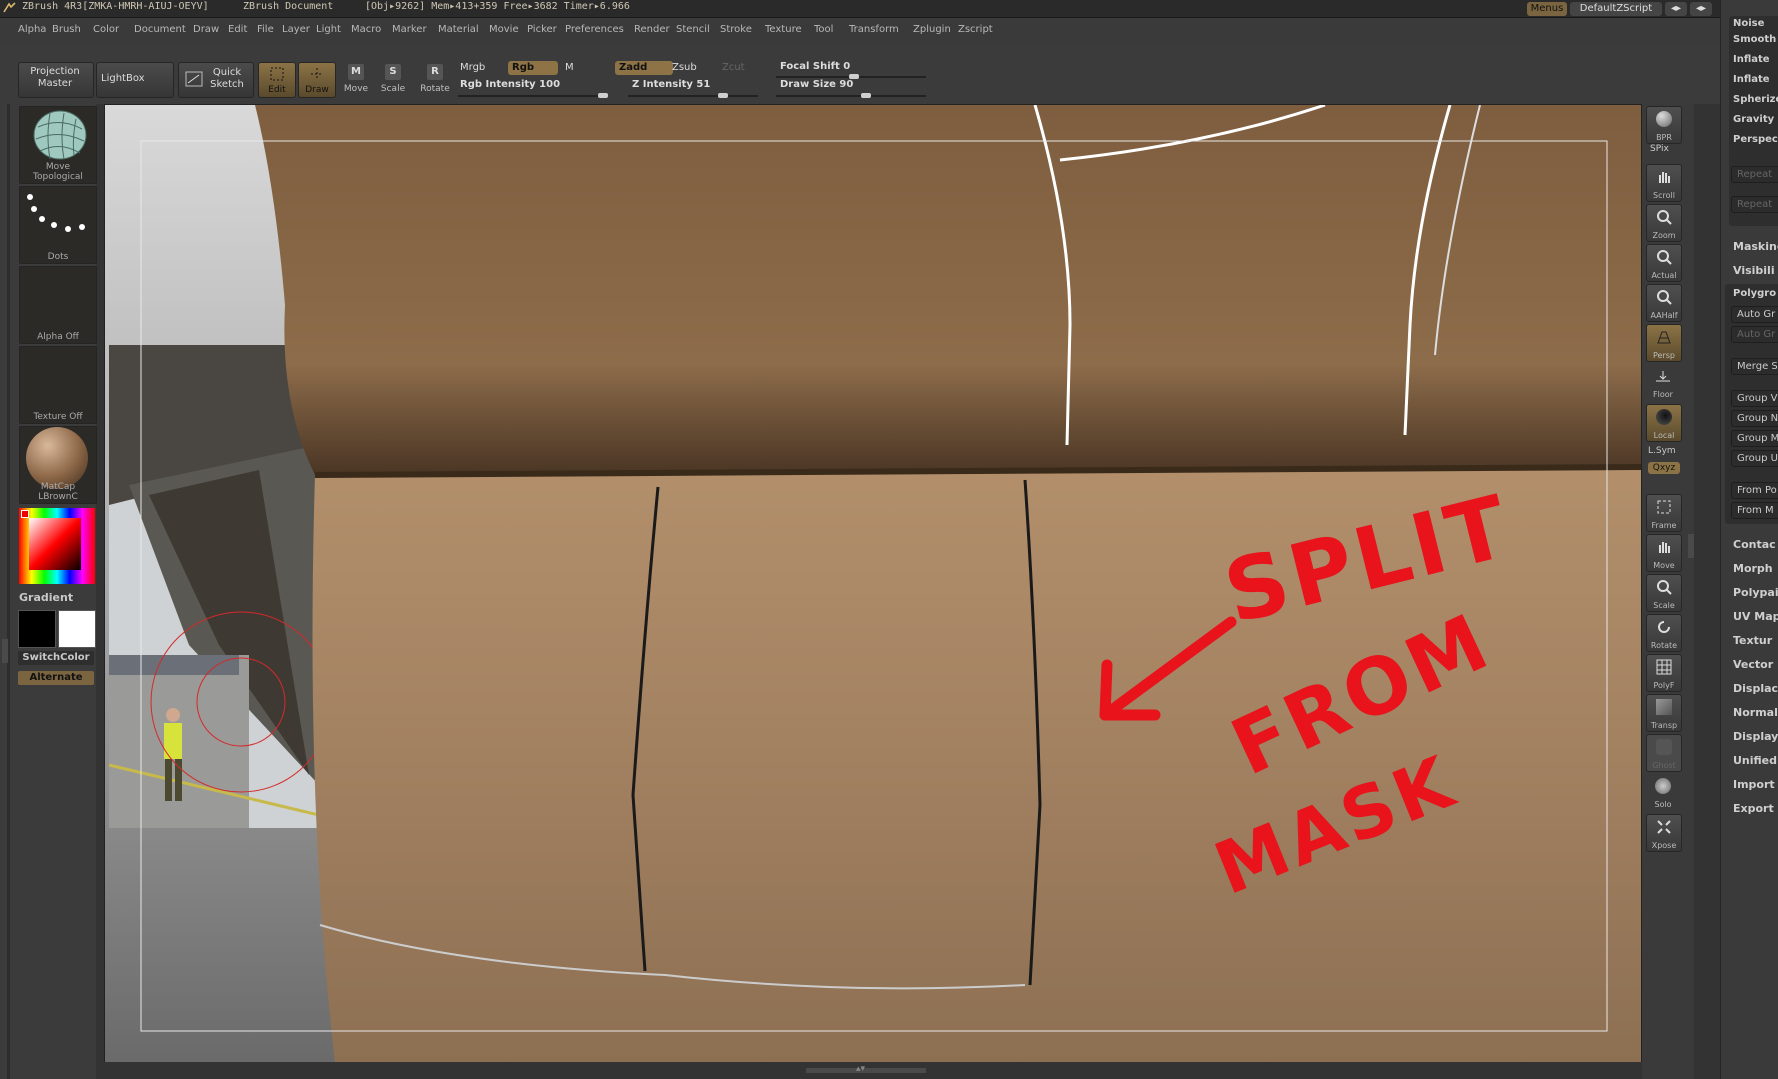  I want to click on draw-size-track, so click(851, 95).